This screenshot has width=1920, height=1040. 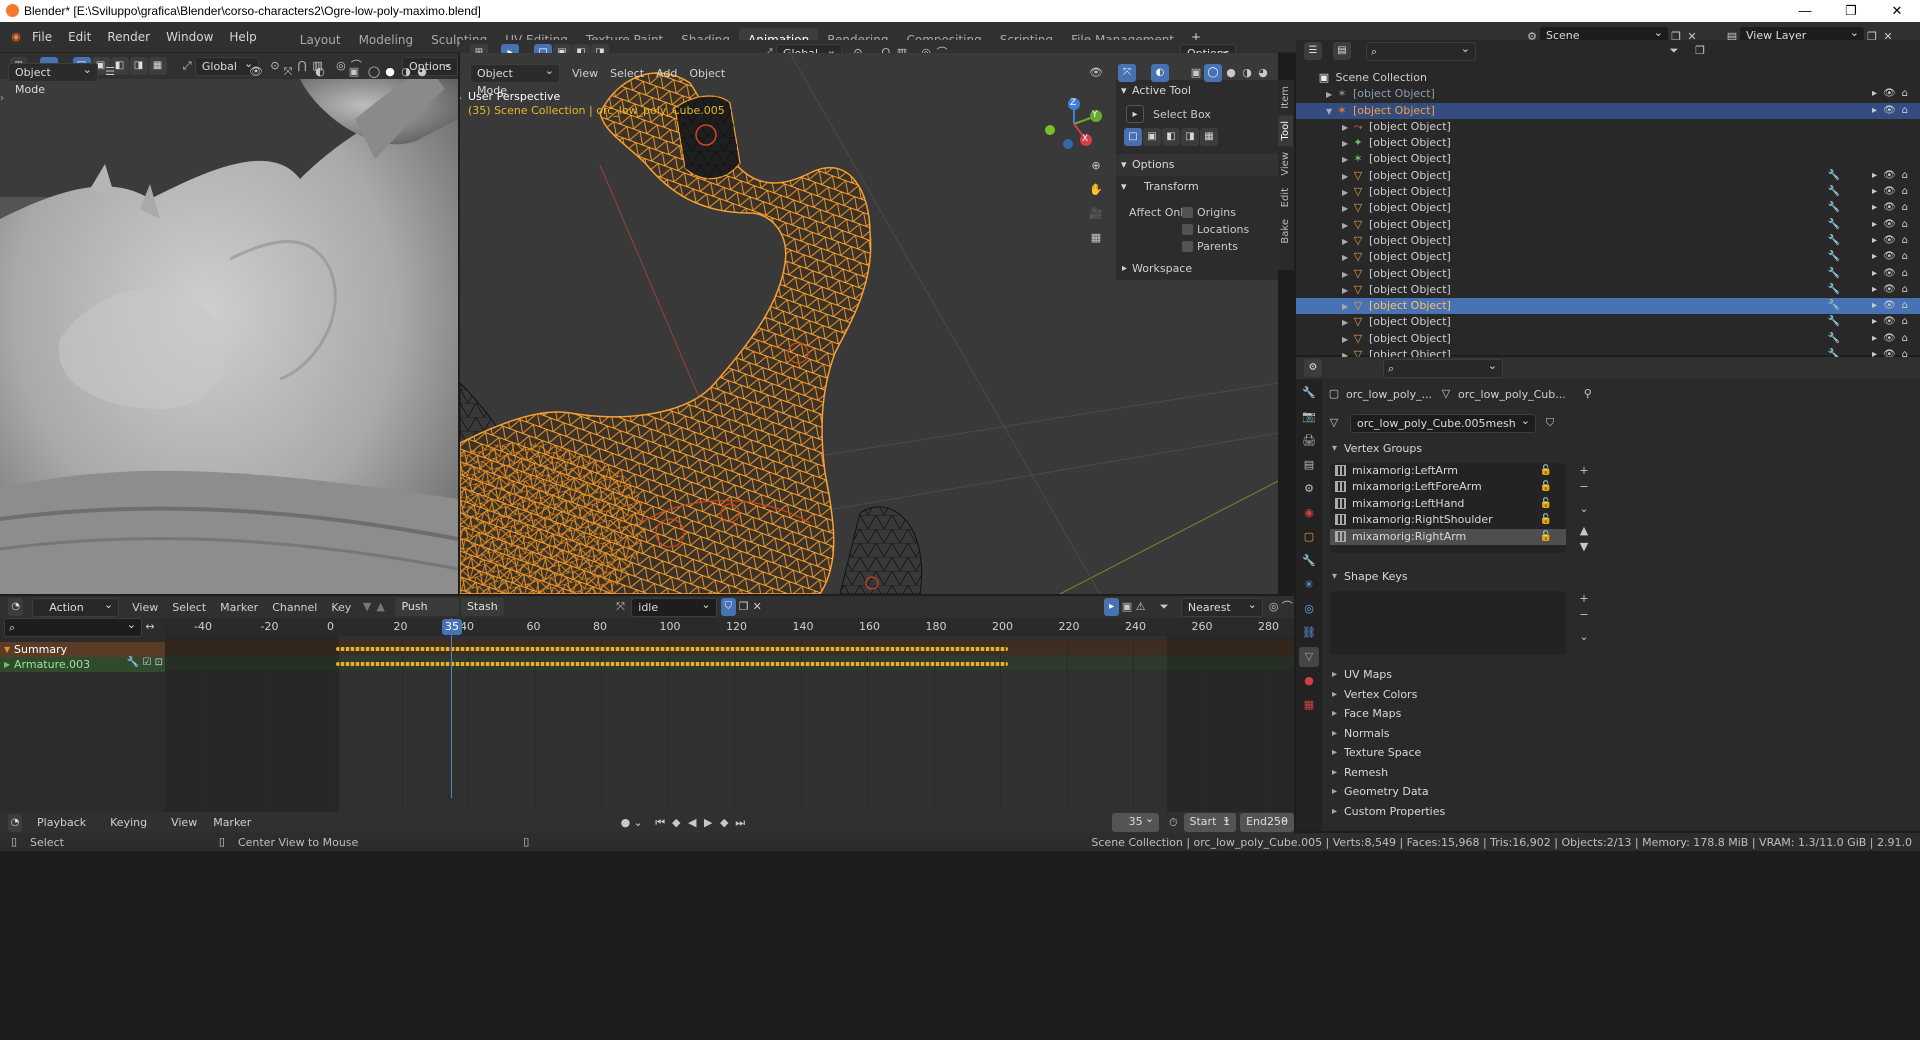 I want to click on view-layer-props-icon: ▤, so click(x=1309, y=465).